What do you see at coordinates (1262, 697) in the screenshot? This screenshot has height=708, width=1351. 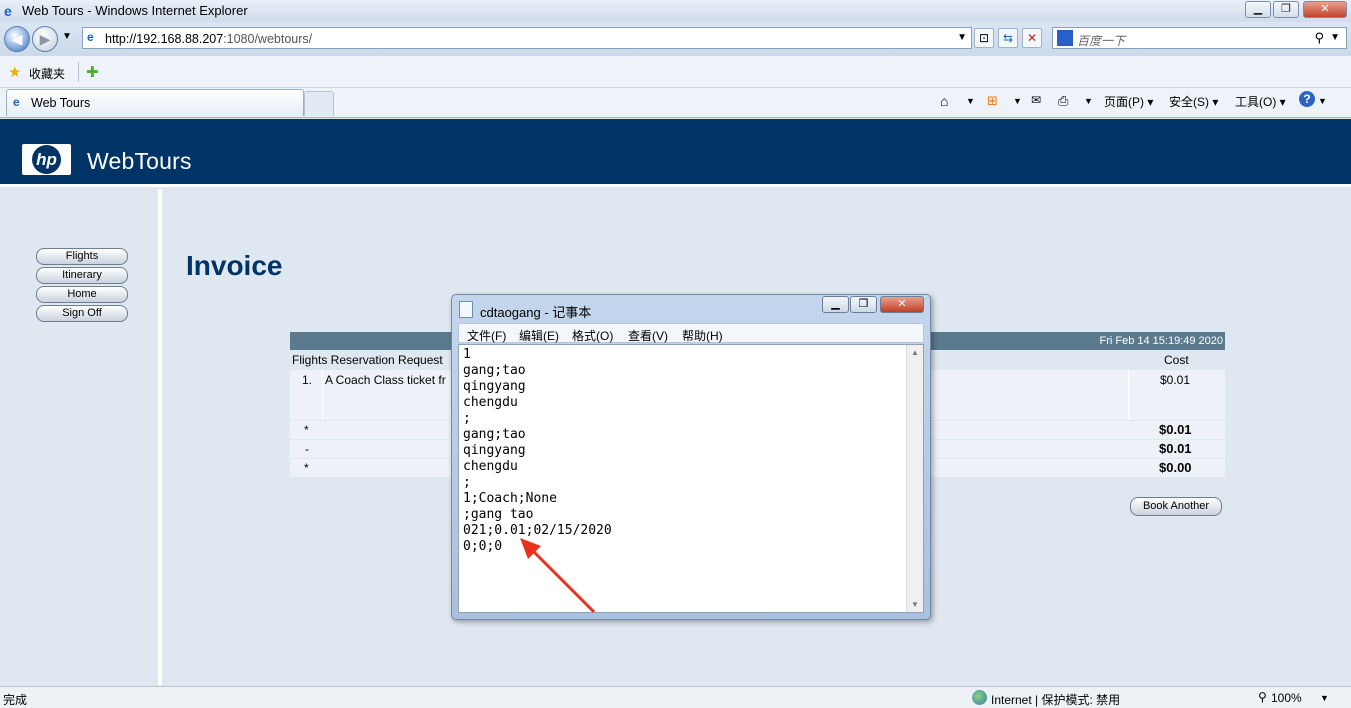 I see `zoom-icon: ⚲` at bounding box center [1262, 697].